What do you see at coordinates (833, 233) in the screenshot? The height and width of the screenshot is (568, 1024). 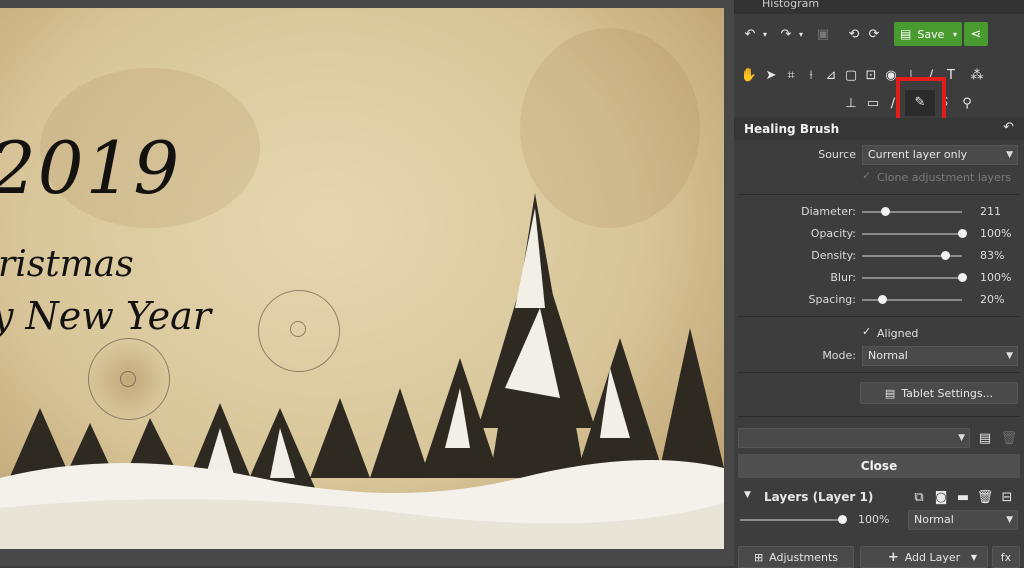 I see `slider-label: Opacity:` at bounding box center [833, 233].